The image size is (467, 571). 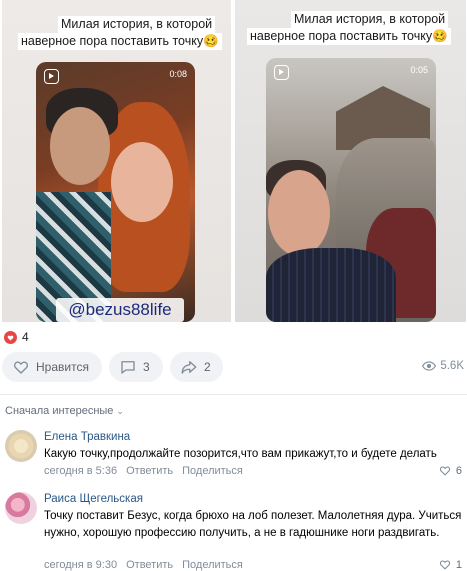 What do you see at coordinates (128, 367) in the screenshot?
I see `comment-icon` at bounding box center [128, 367].